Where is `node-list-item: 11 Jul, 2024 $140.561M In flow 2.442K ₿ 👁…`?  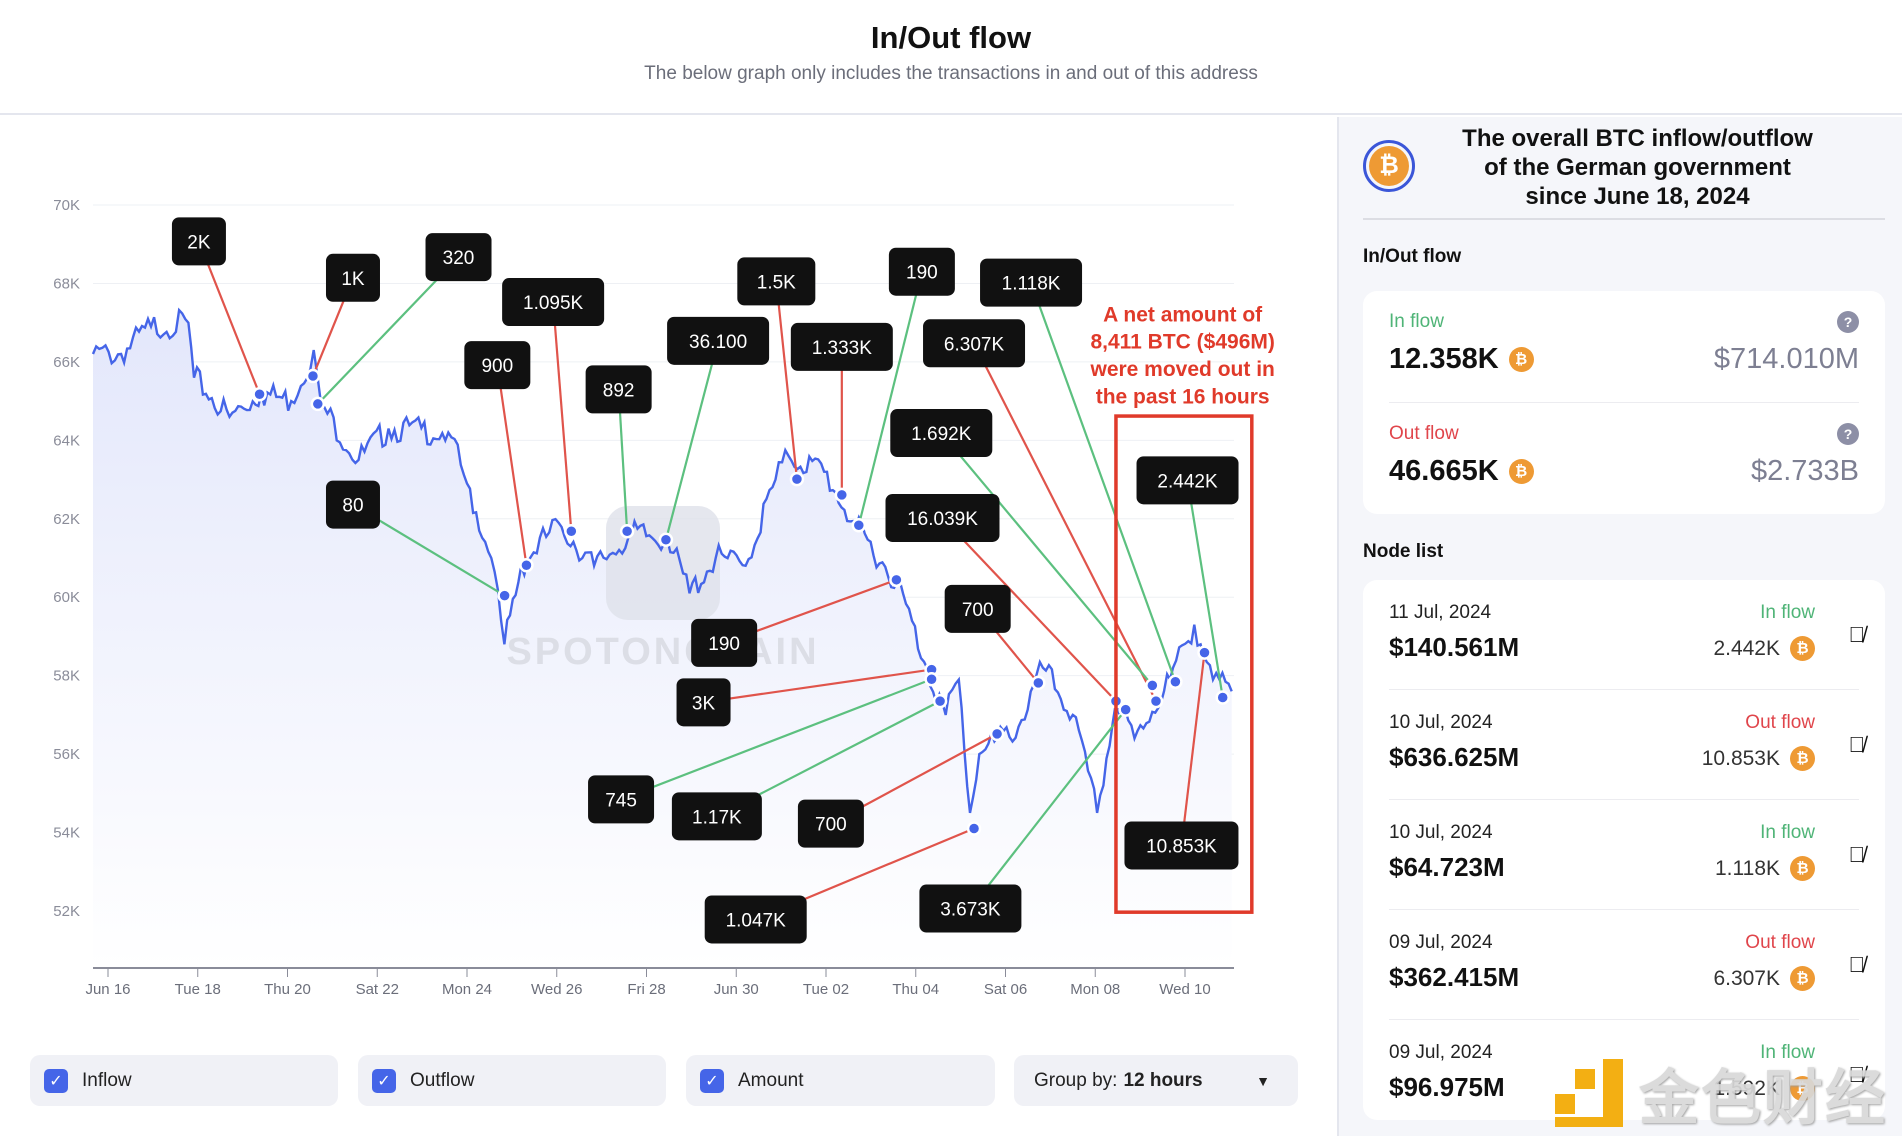 node-list-item: 11 Jul, 2024 $140.561M In flow 2.442K ₿ 👁… is located at coordinates (1624, 635).